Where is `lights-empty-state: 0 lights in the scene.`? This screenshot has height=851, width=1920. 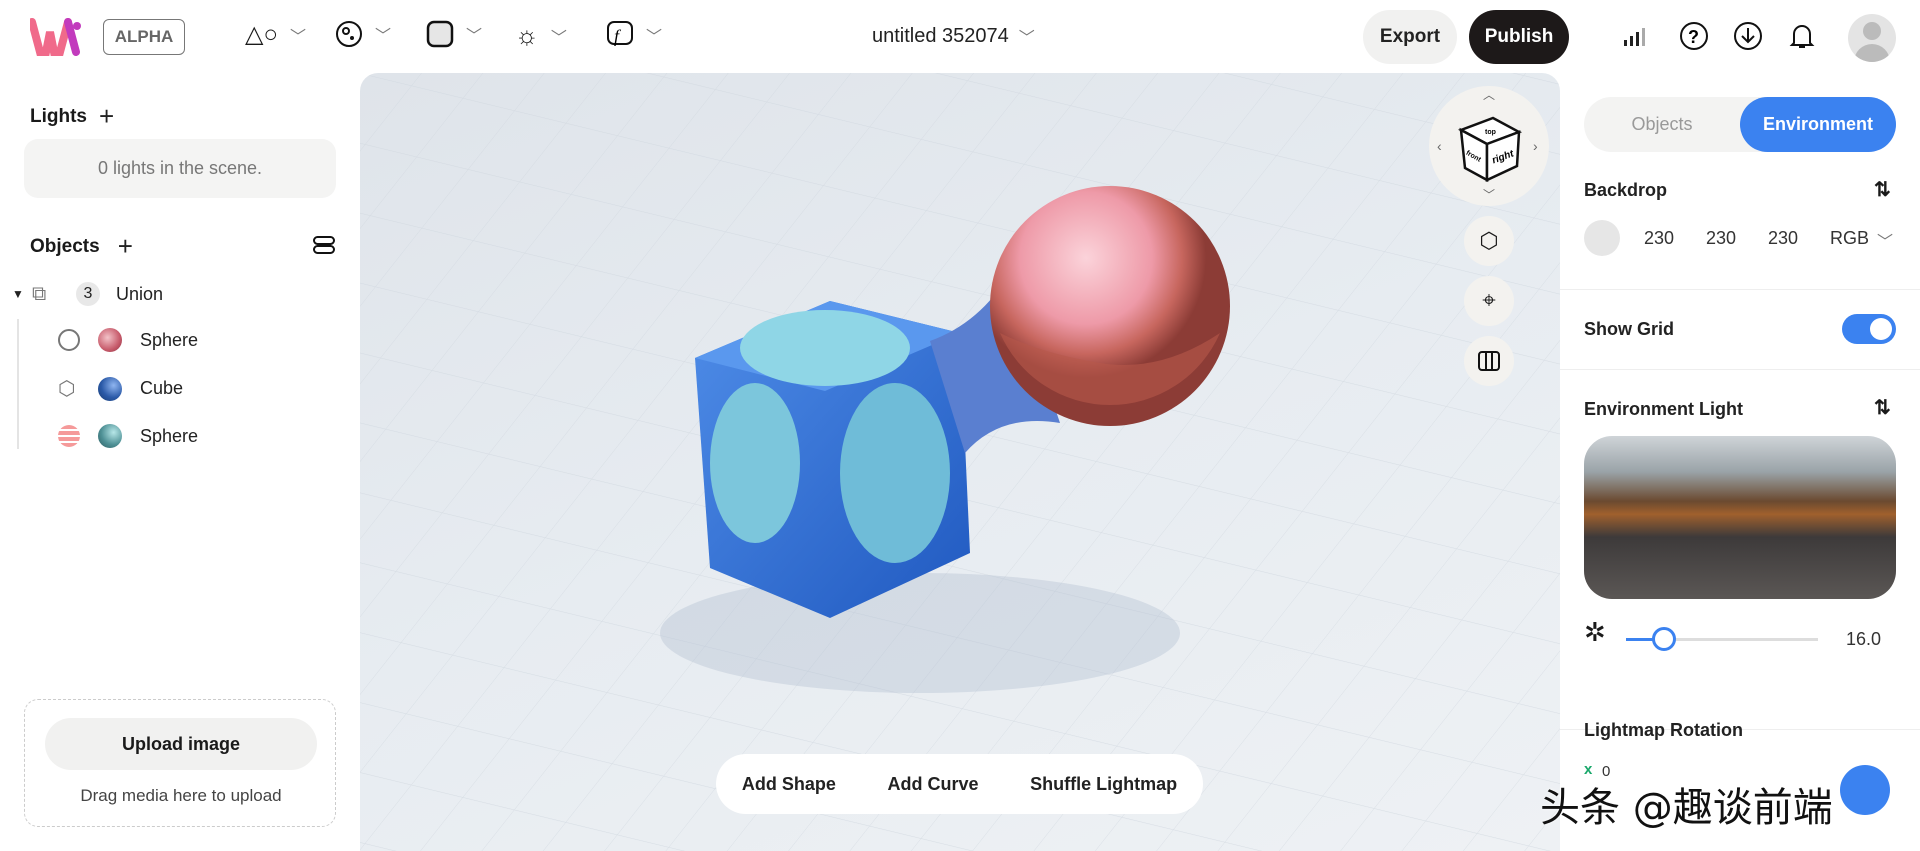 lights-empty-state: 0 lights in the scene. is located at coordinates (180, 168).